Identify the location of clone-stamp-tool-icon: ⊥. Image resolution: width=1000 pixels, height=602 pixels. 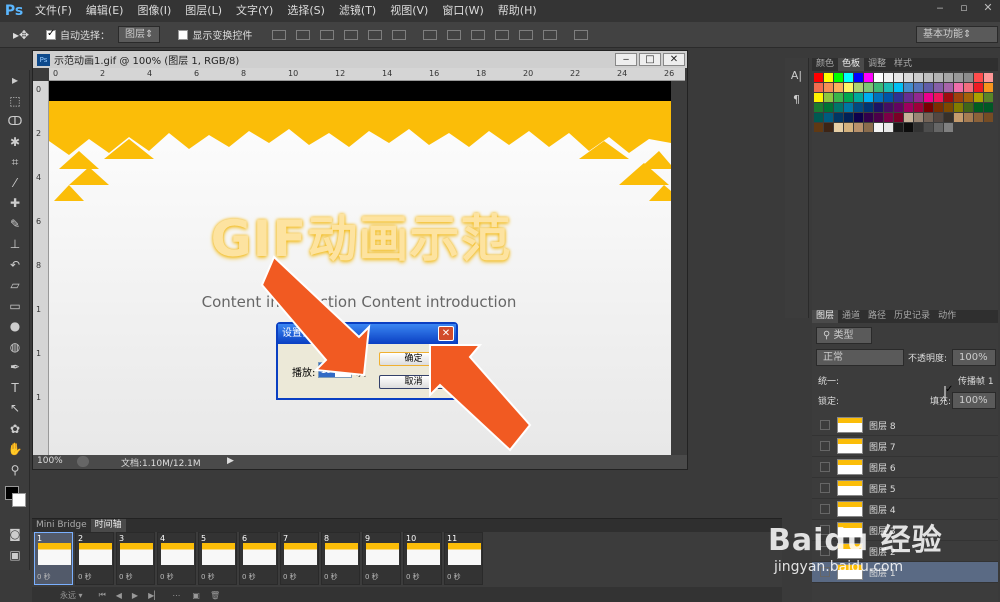
(15, 244).